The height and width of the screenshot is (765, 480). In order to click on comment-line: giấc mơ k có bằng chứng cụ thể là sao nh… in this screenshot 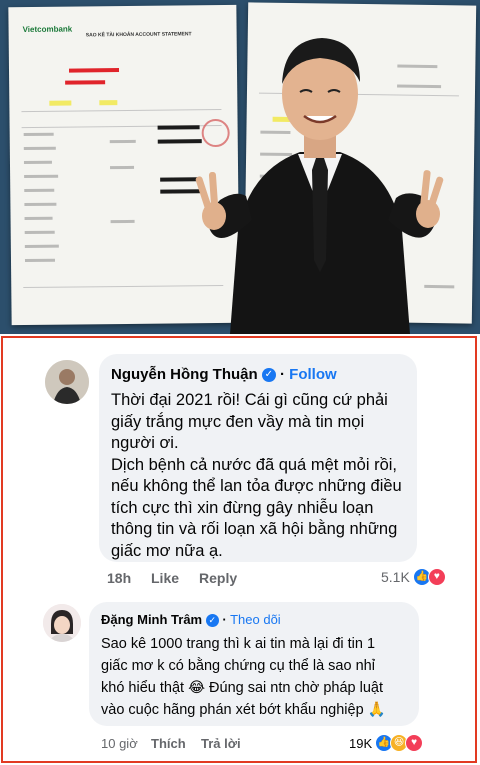, I will do `click(238, 666)`.